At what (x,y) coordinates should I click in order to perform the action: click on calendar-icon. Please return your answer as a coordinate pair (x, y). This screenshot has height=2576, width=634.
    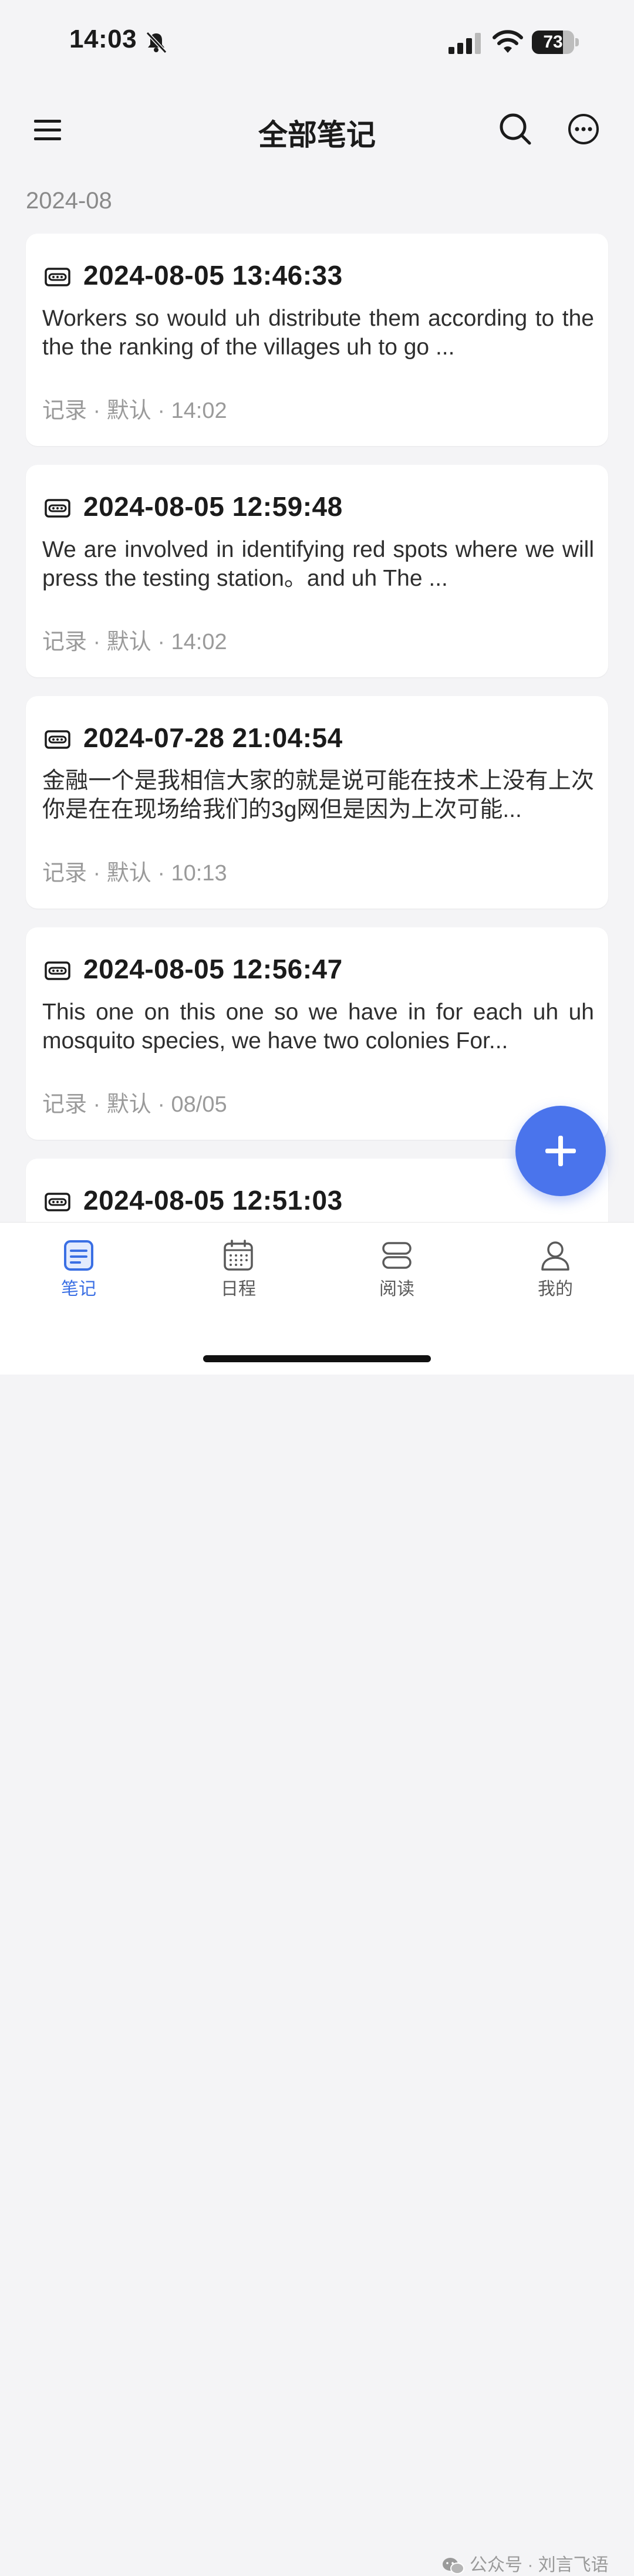
    Looking at the image, I should click on (238, 1255).